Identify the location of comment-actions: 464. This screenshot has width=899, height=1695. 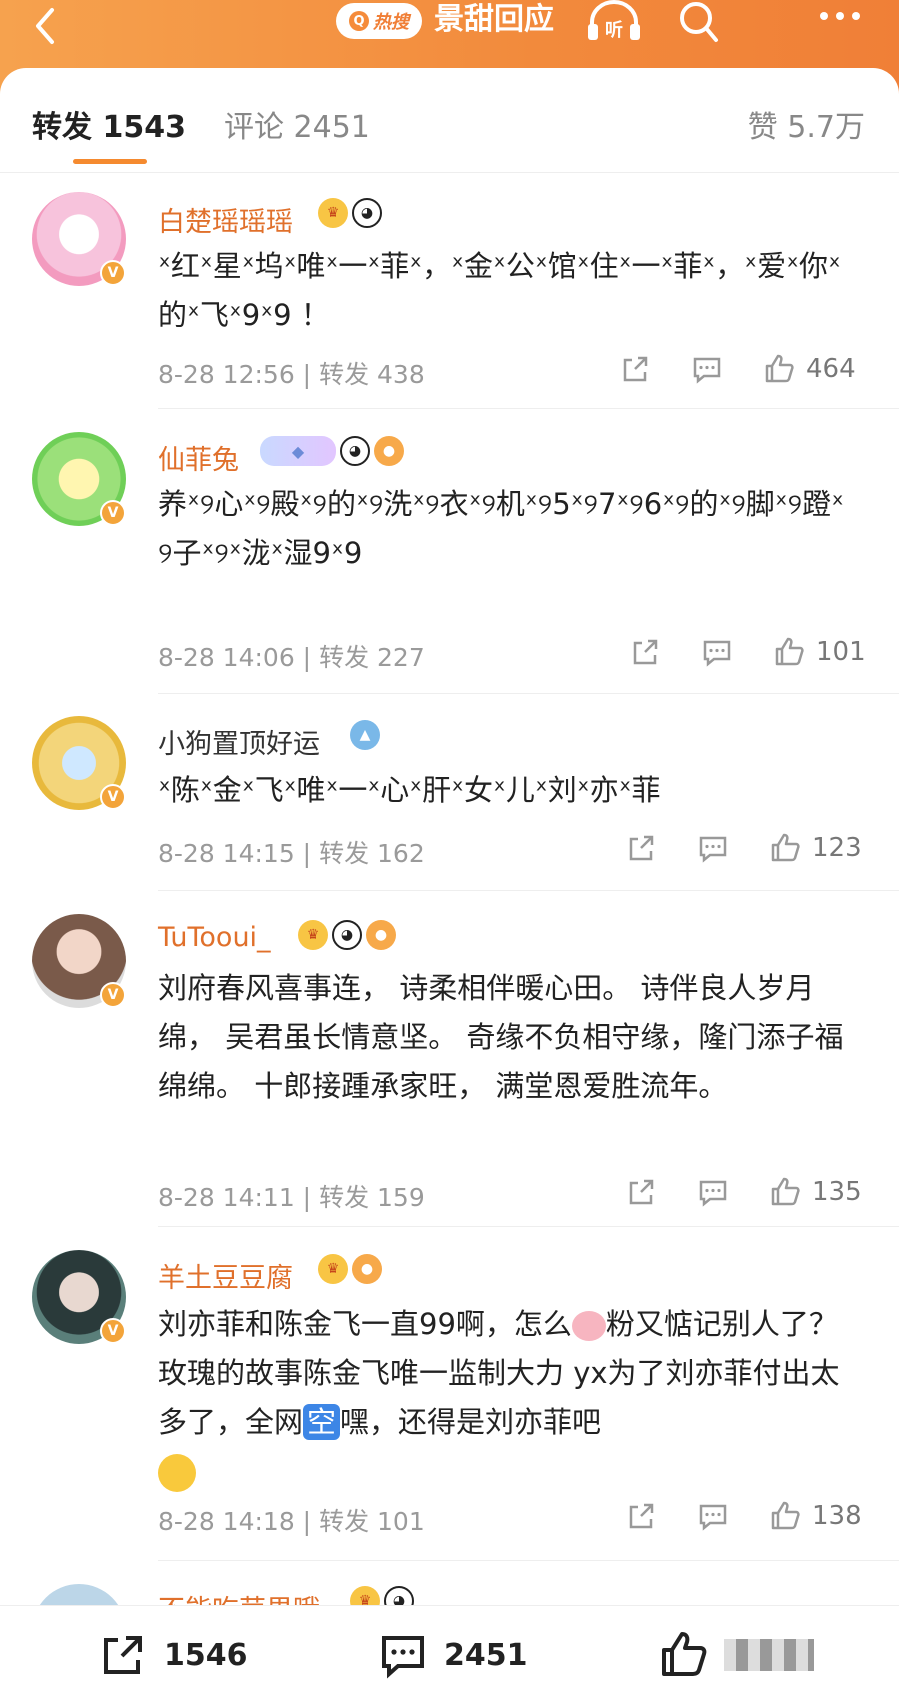
(737, 369).